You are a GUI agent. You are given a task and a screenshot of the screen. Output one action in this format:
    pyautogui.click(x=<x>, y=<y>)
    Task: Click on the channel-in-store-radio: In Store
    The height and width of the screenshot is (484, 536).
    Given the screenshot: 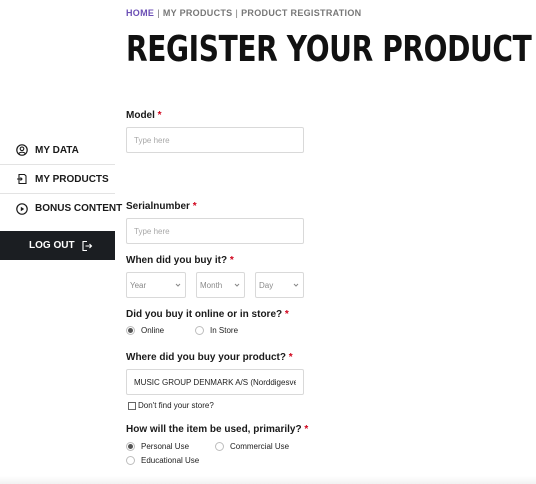 What is the action you would take?
    pyautogui.click(x=216, y=330)
    